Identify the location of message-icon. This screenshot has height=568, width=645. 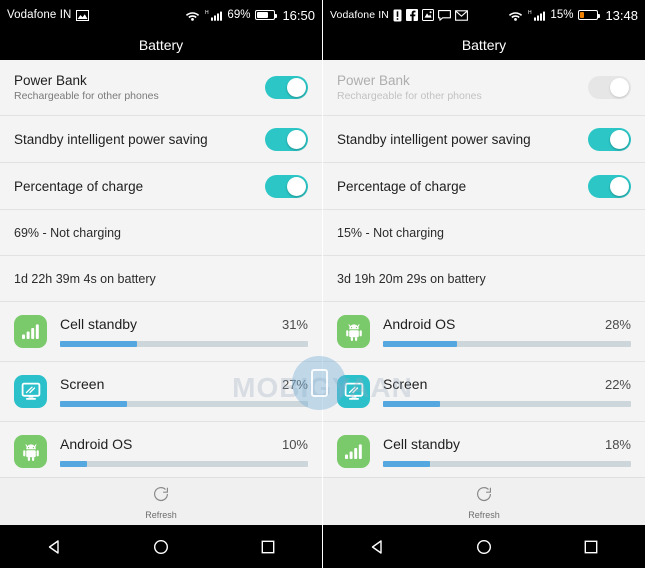
(444, 15).